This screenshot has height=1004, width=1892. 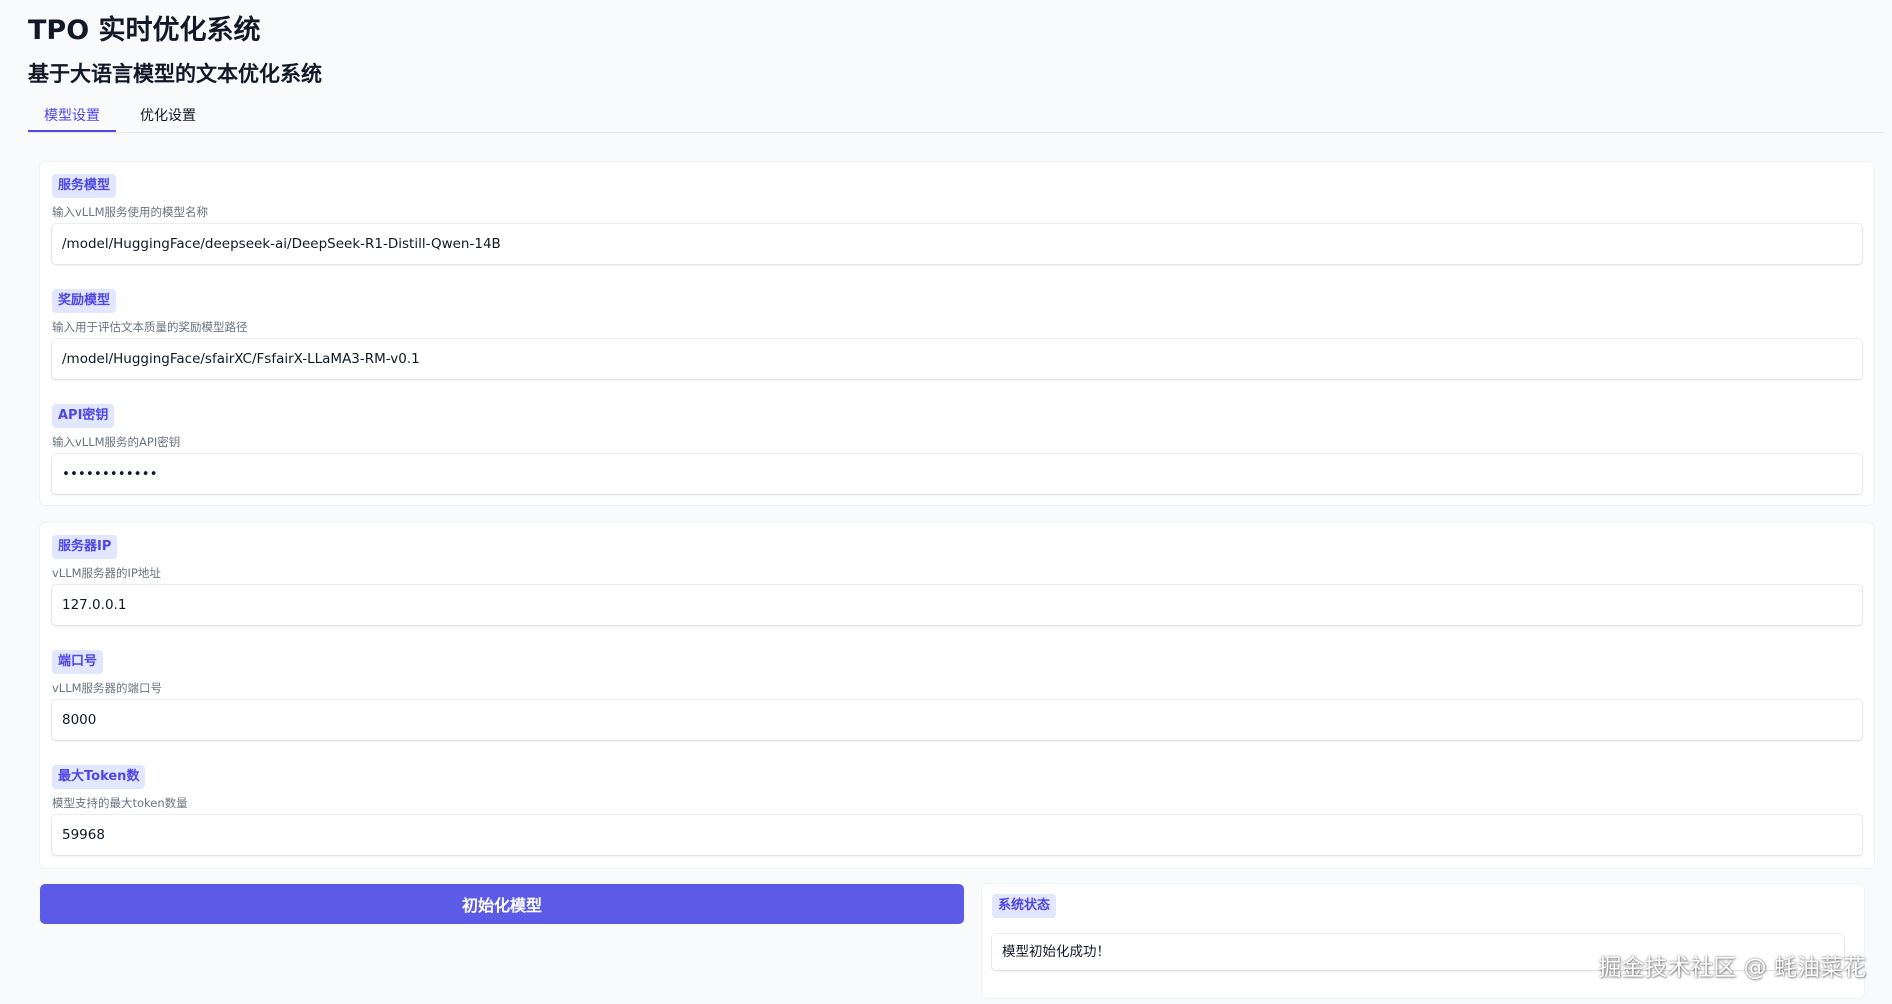 What do you see at coordinates (1024, 906) in the screenshot?
I see `system-status-label: 系统状态` at bounding box center [1024, 906].